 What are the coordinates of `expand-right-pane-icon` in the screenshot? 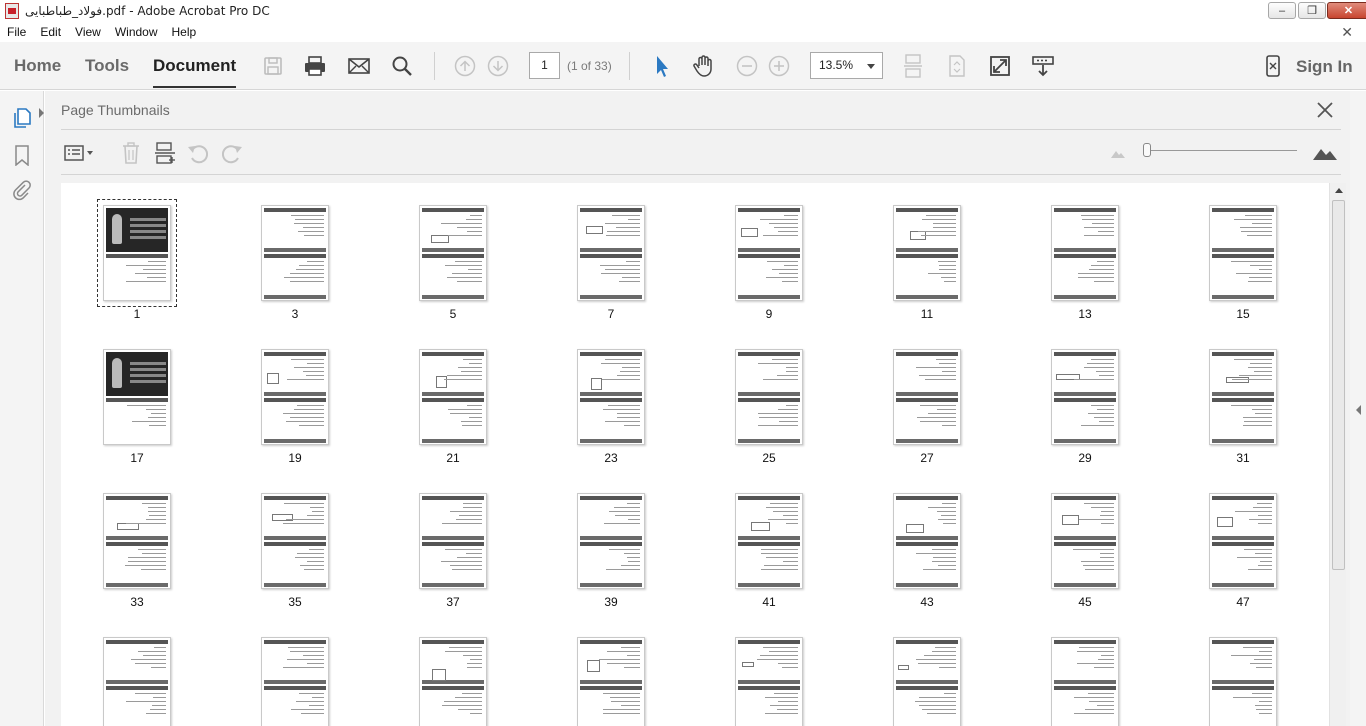 It's located at (1358, 410).